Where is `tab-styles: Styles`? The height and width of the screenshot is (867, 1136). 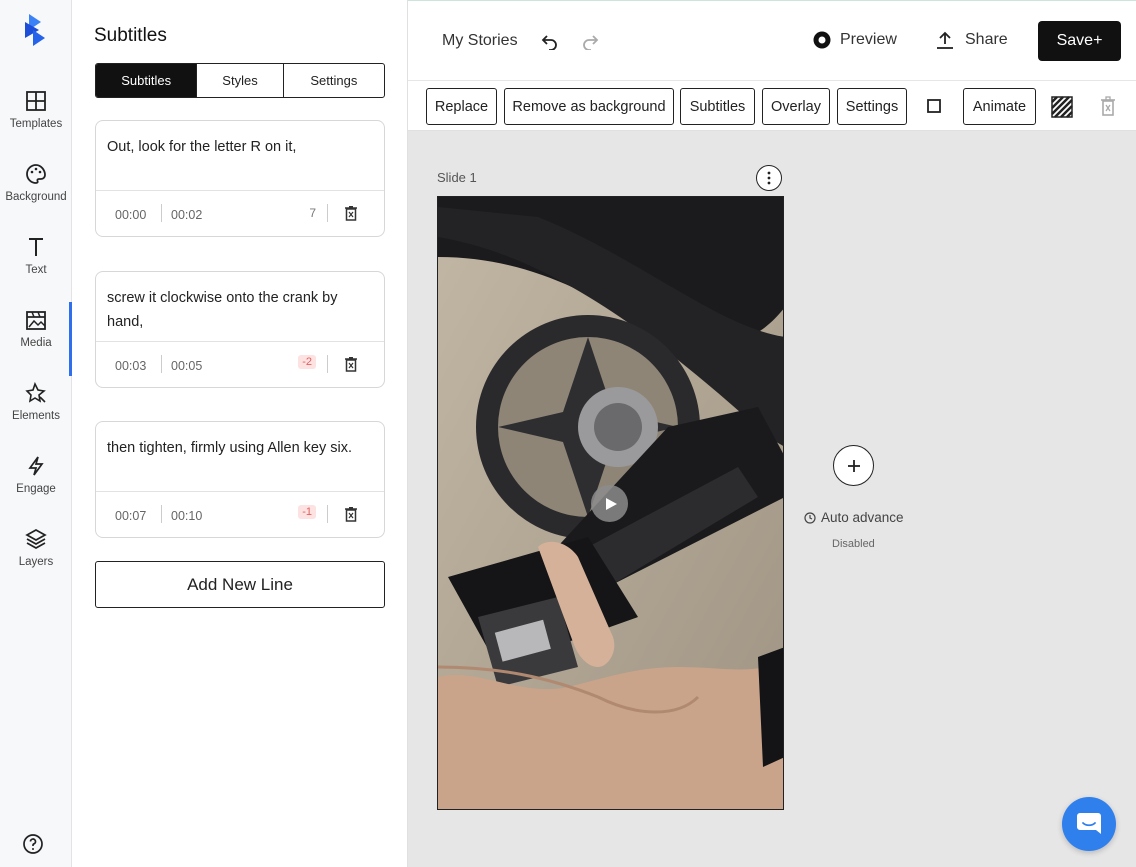 tab-styles: Styles is located at coordinates (240, 80).